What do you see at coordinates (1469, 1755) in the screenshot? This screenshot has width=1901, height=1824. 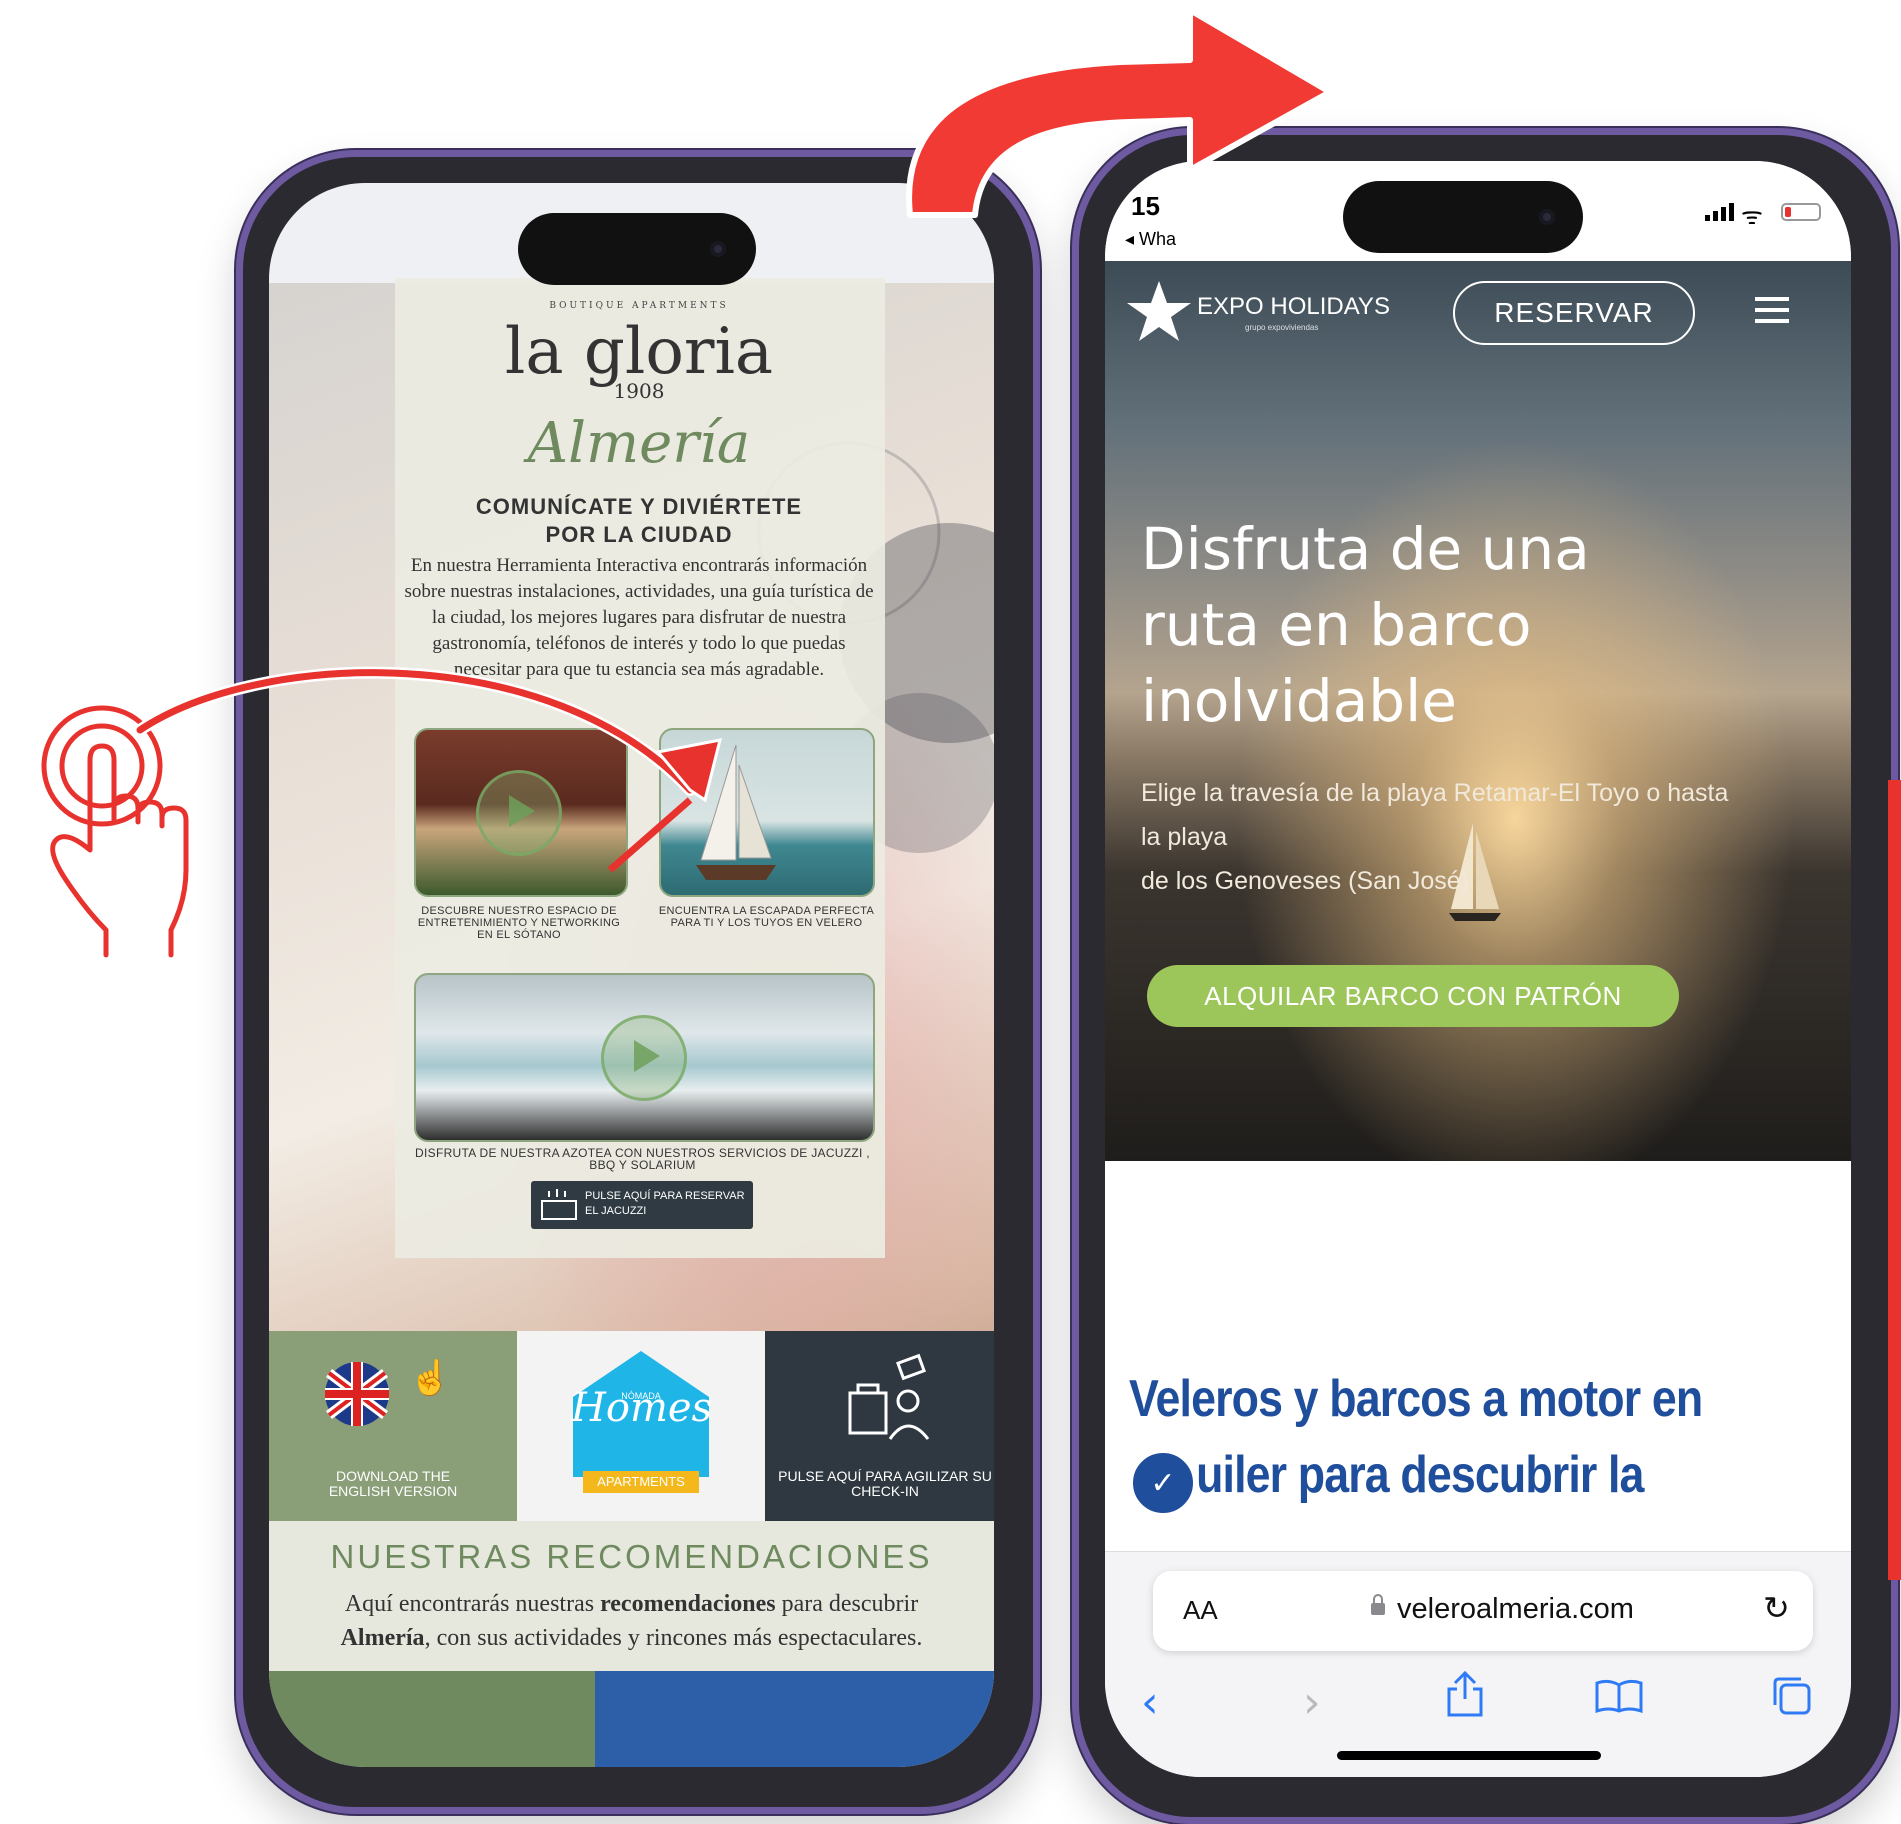 I see `home-indicator` at bounding box center [1469, 1755].